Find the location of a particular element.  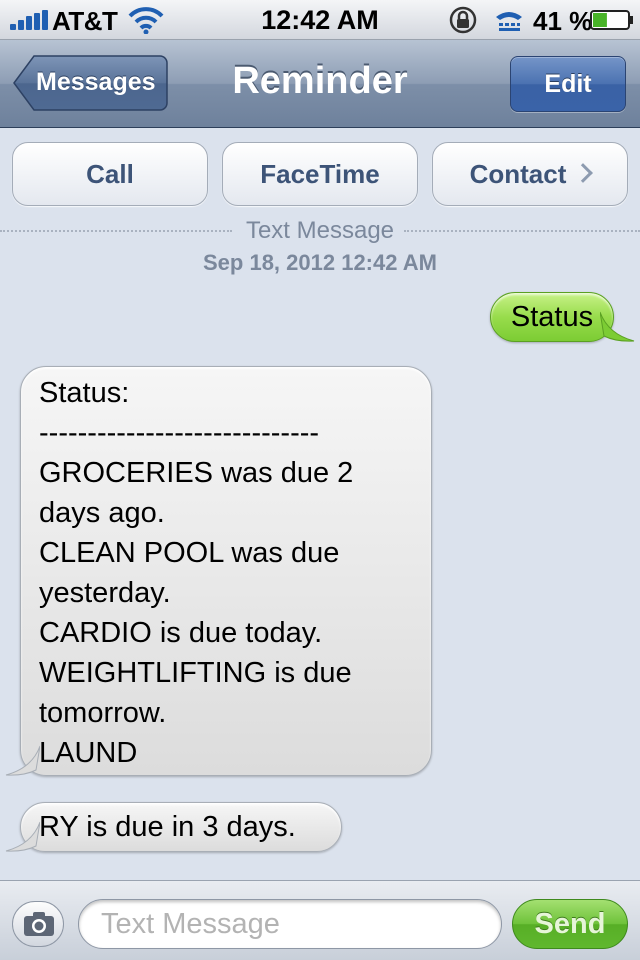

incoming-message-bubble: RY is due in 3 days. is located at coordinates (181, 827).